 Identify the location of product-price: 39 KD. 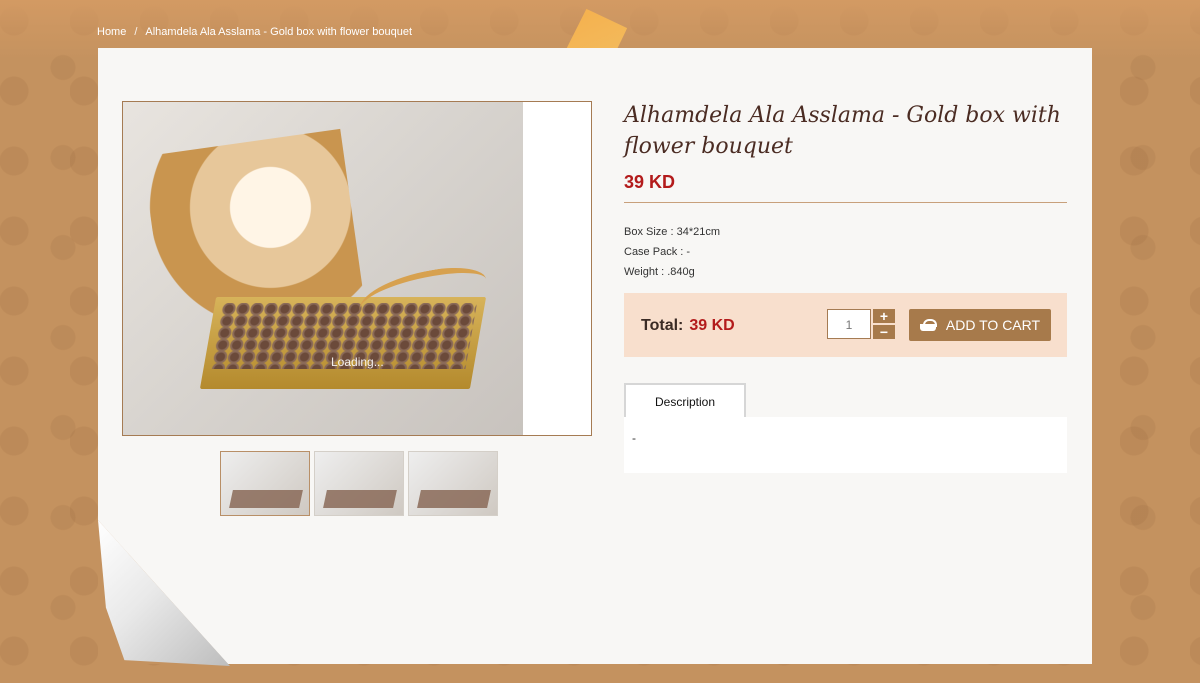
(650, 182).